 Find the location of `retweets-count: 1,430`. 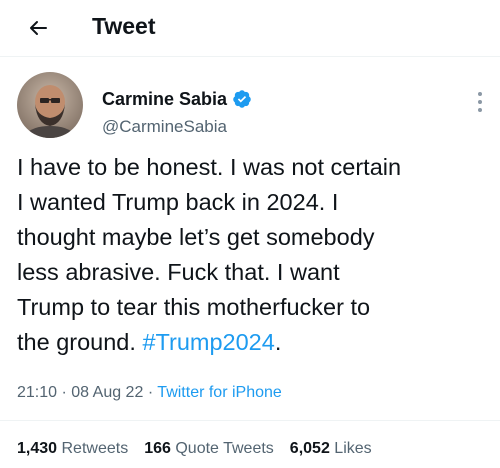

retweets-count: 1,430 is located at coordinates (37, 448).